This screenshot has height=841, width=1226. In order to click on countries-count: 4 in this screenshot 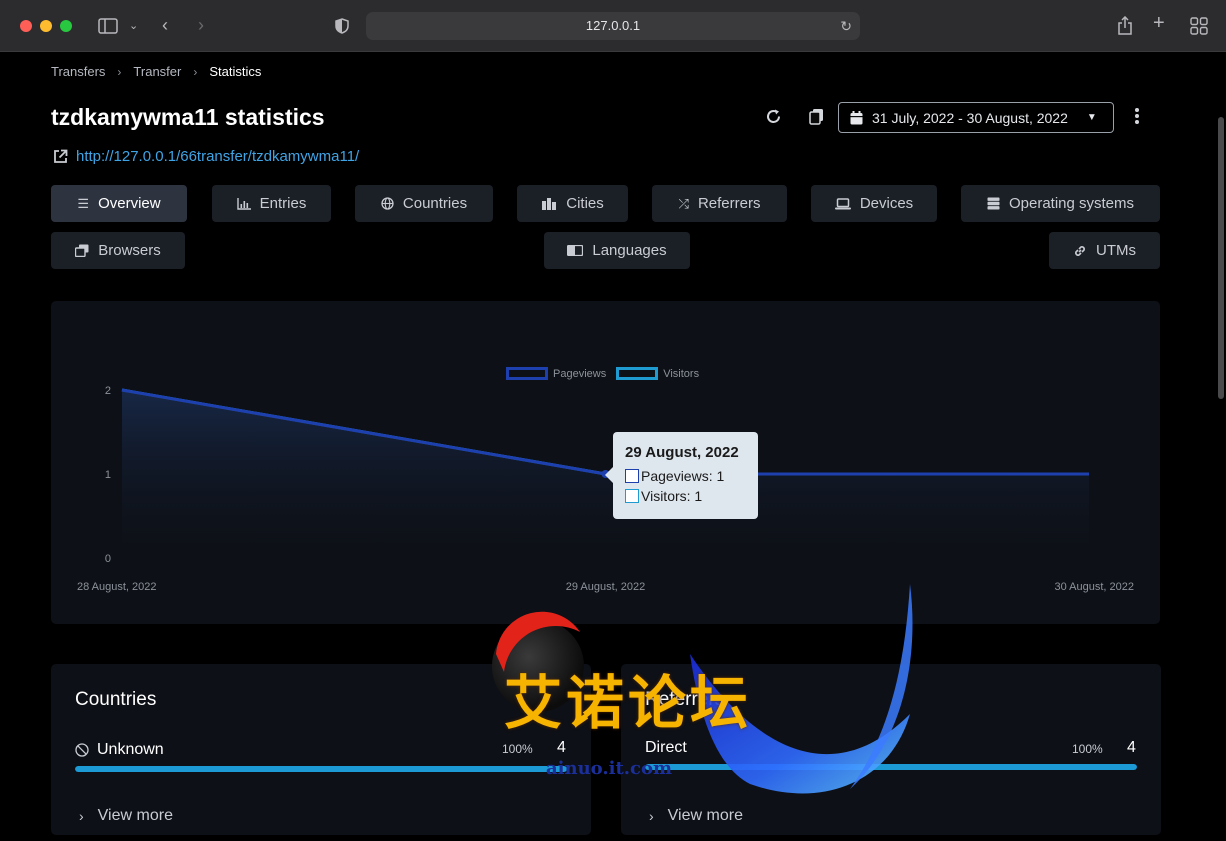, I will do `click(561, 747)`.